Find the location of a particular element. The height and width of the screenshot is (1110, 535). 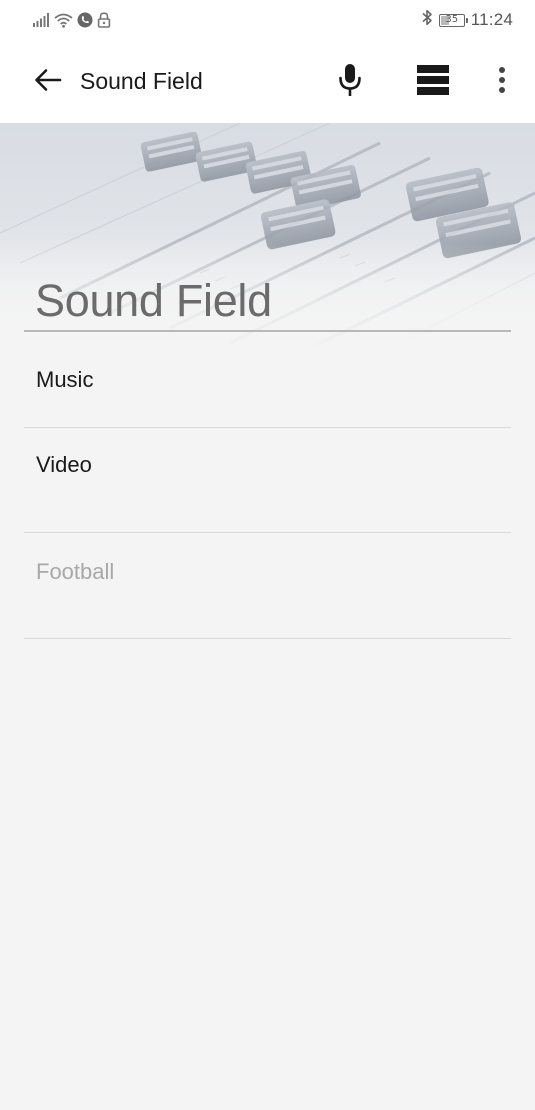

signal-icon is located at coordinates (41, 20).